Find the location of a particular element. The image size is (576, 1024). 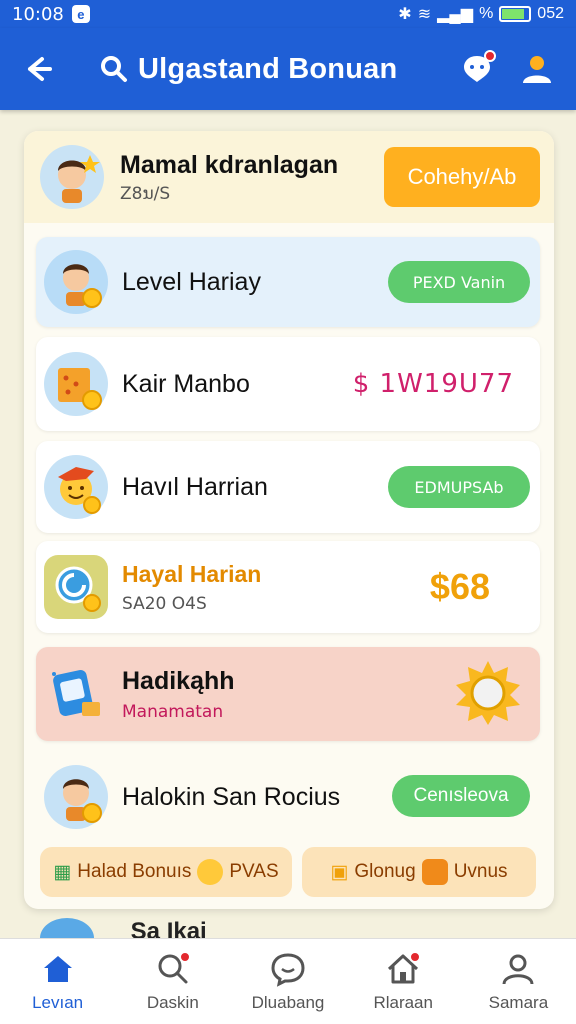

list-item: Hayal Harian SA20 O4S $68 is located at coordinates (288, 587).